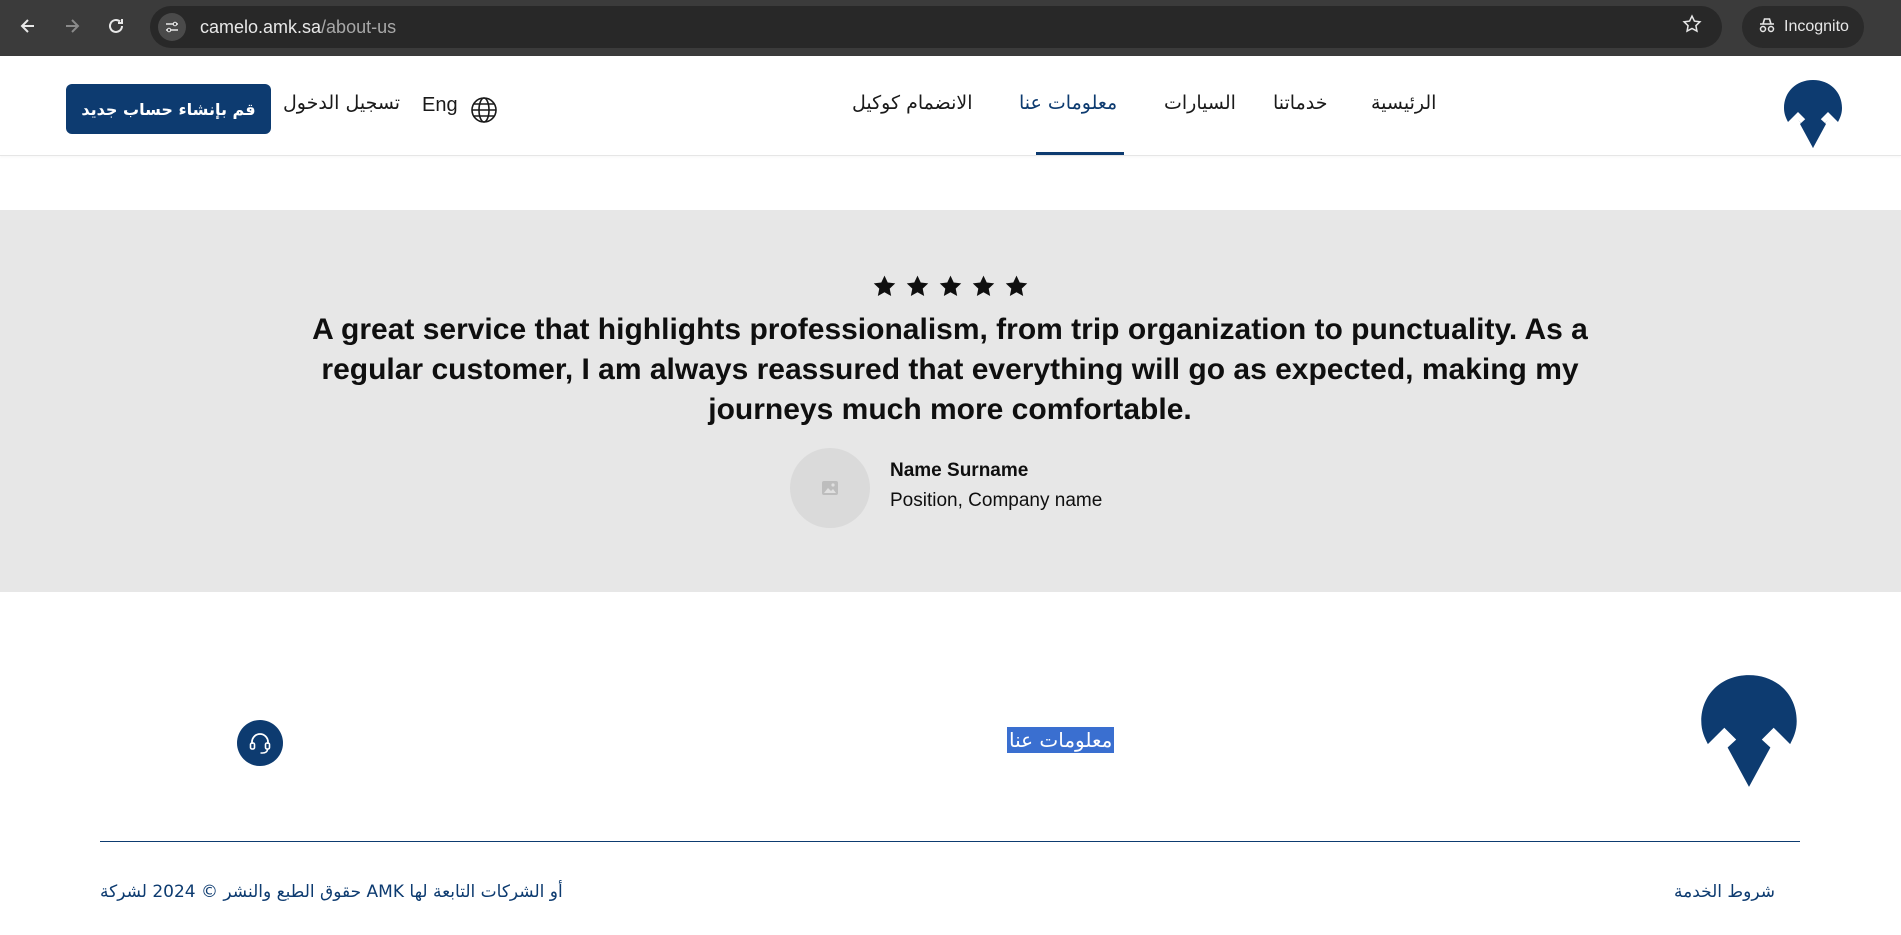  Describe the element at coordinates (1200, 103) in the screenshot. I see `nav-cars: السيارات` at that location.